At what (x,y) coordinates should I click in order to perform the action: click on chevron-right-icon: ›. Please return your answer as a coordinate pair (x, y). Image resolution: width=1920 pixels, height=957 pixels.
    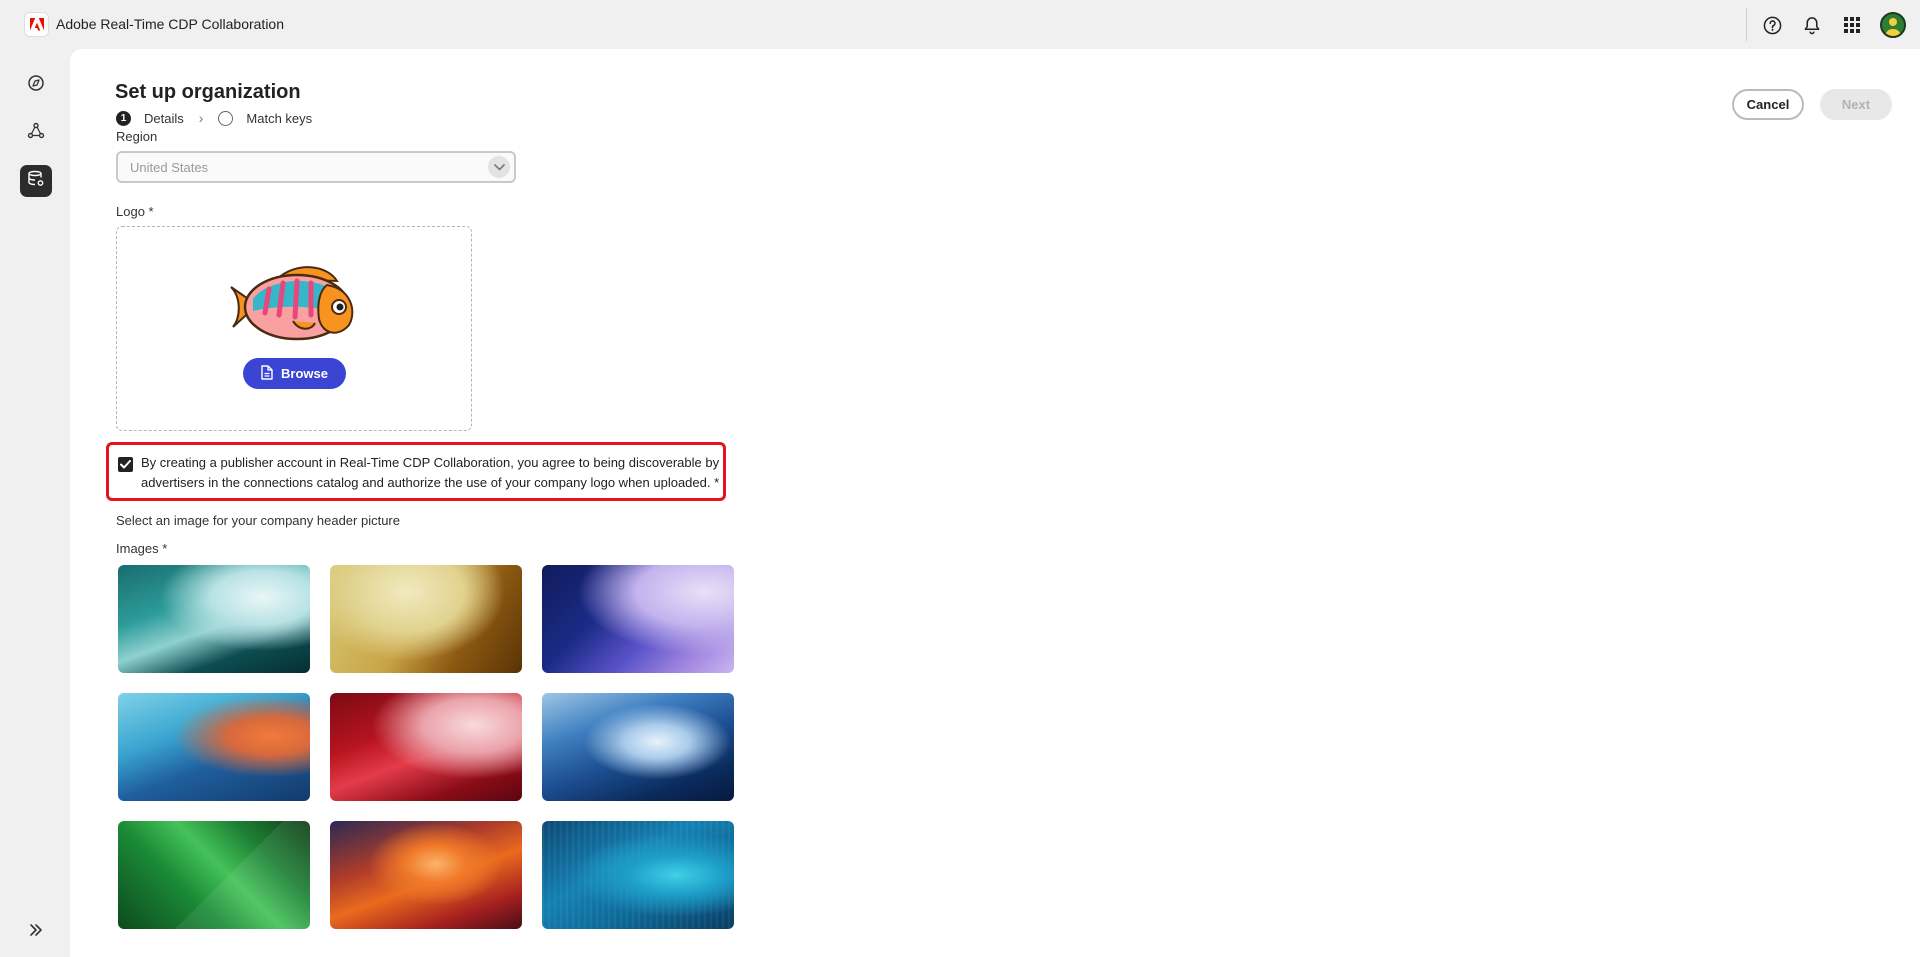
    Looking at the image, I should click on (201, 118).